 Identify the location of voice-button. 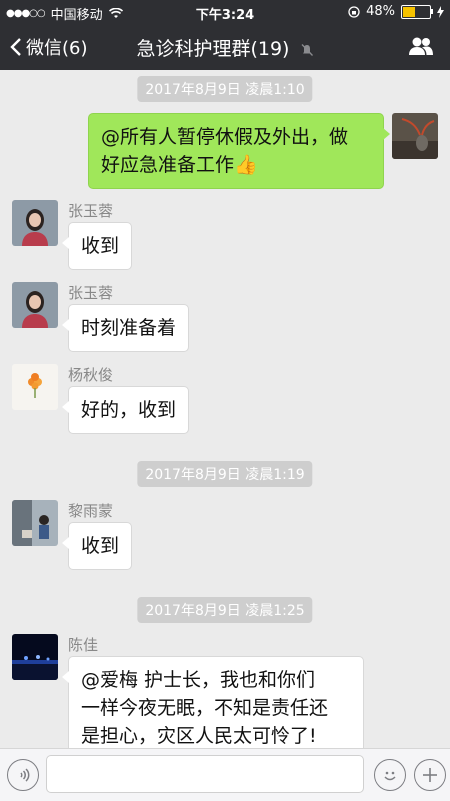
(23, 775).